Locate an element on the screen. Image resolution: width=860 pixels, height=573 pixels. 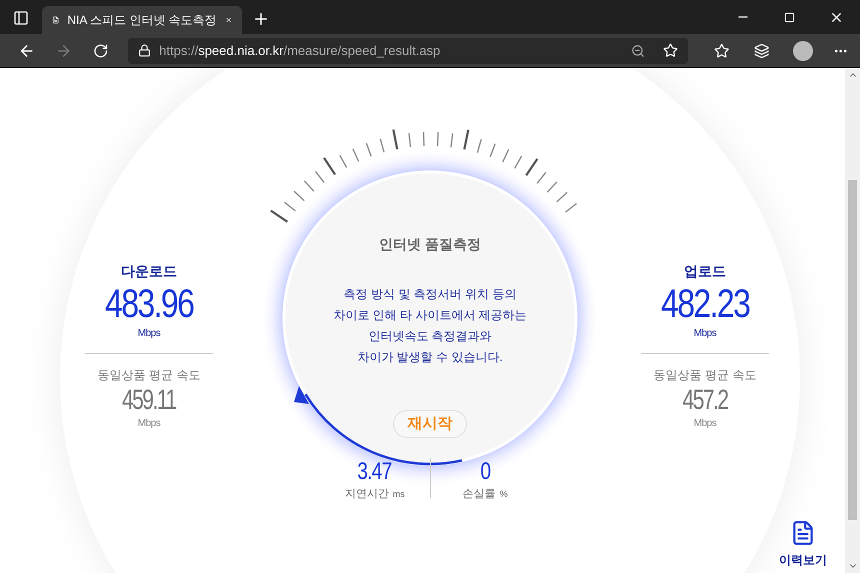
favorites-icon is located at coordinates (722, 50).